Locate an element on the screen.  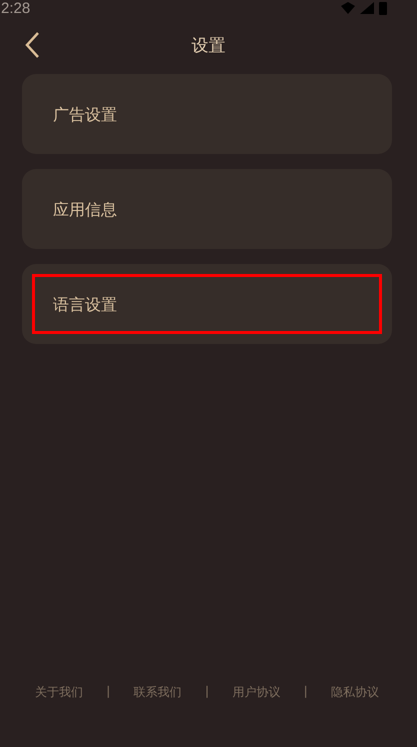
settings-item: 应用信息 is located at coordinates (207, 209).